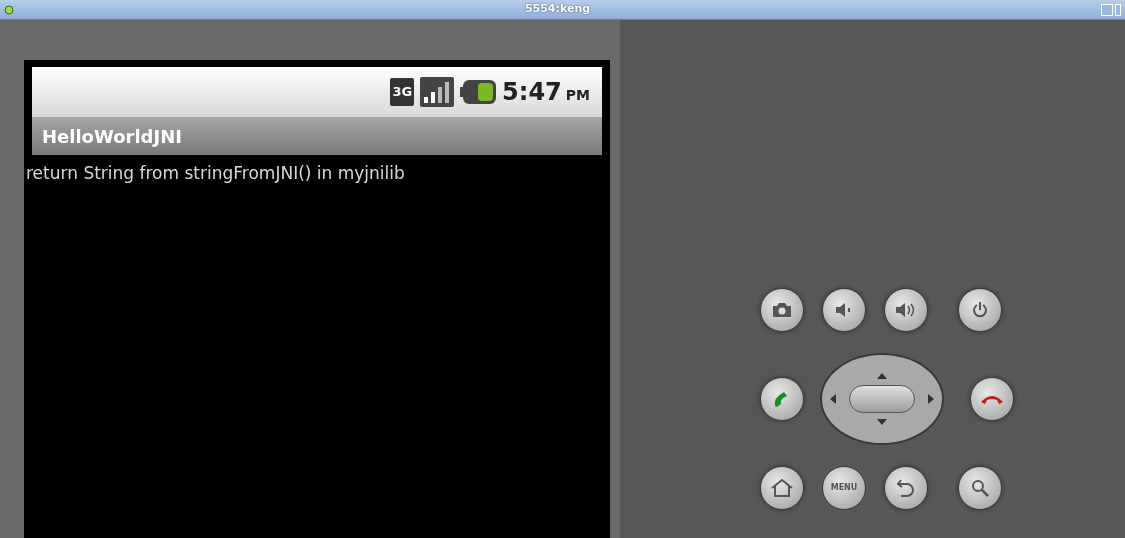  I want to click on window-title: 5554:keng, so click(557, 9).